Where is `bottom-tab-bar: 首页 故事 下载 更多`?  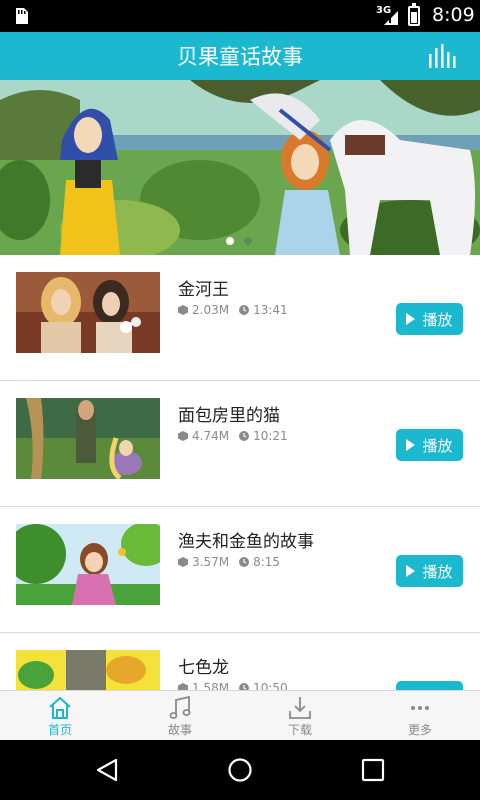
bottom-tab-bar: 首页 故事 下载 更多 is located at coordinates (240, 715).